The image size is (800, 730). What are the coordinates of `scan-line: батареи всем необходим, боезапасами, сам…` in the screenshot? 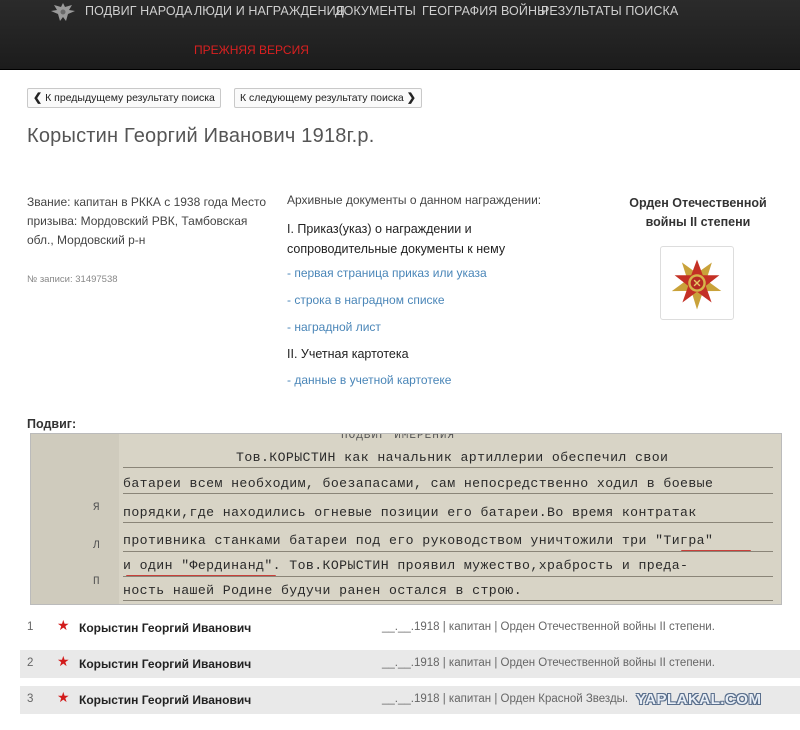 It's located at (418, 483).